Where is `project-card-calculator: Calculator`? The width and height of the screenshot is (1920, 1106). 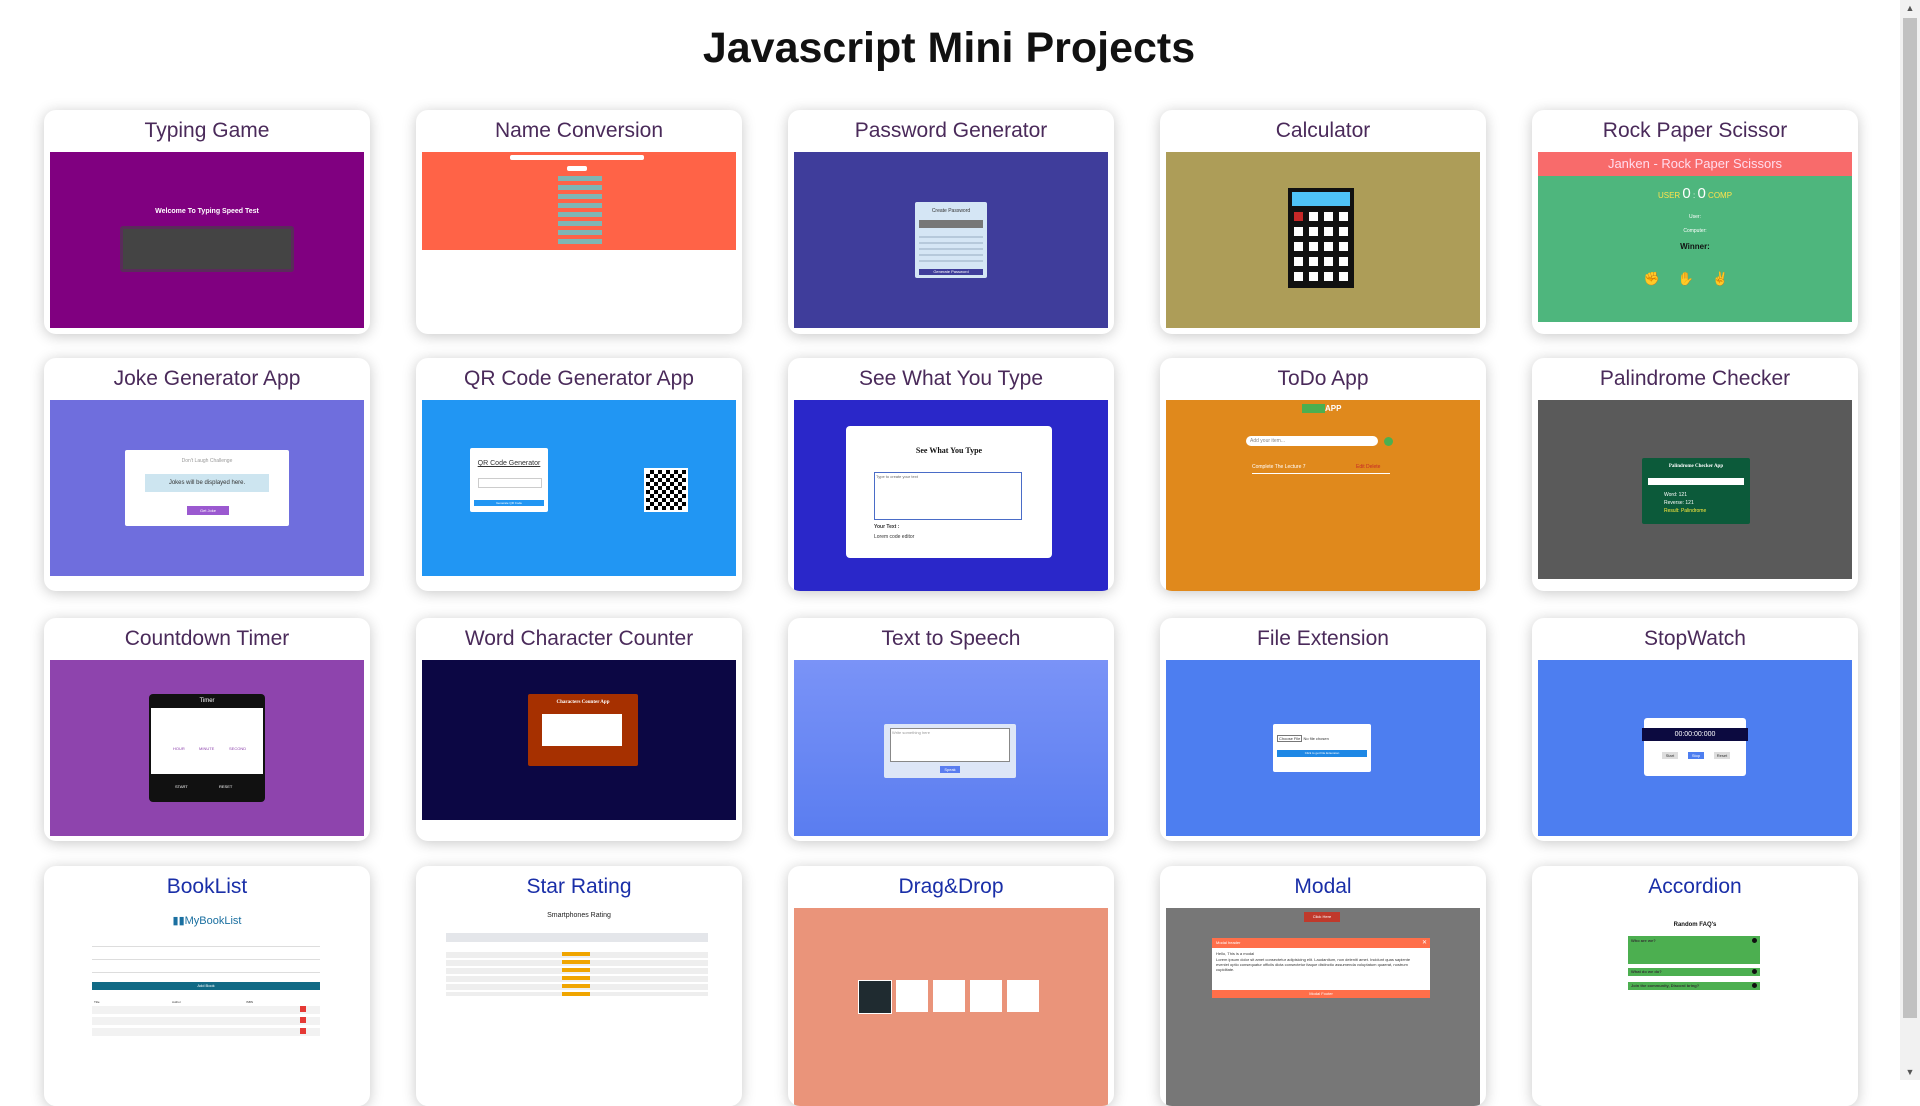 project-card-calculator: Calculator is located at coordinates (1323, 222).